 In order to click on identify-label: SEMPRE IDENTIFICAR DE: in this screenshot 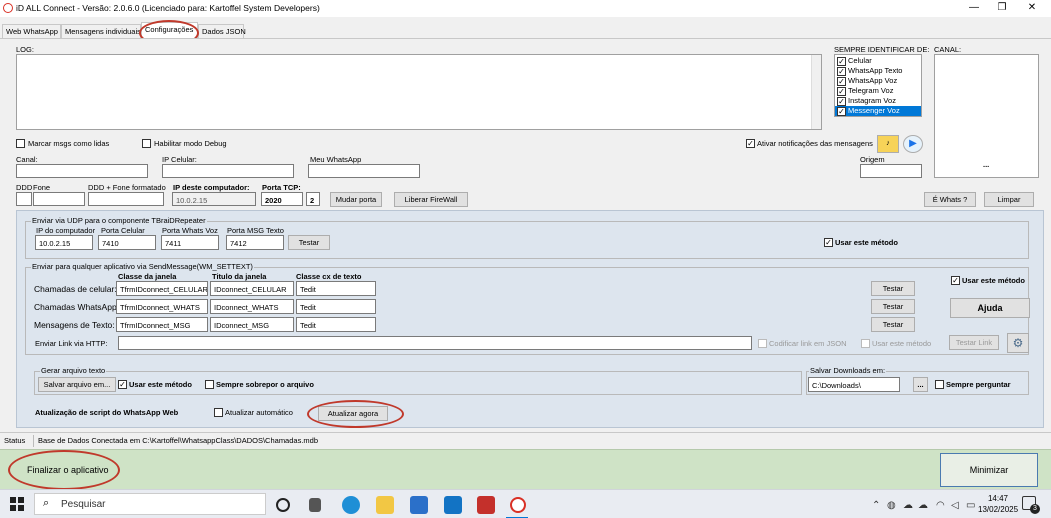, I will do `click(882, 49)`.